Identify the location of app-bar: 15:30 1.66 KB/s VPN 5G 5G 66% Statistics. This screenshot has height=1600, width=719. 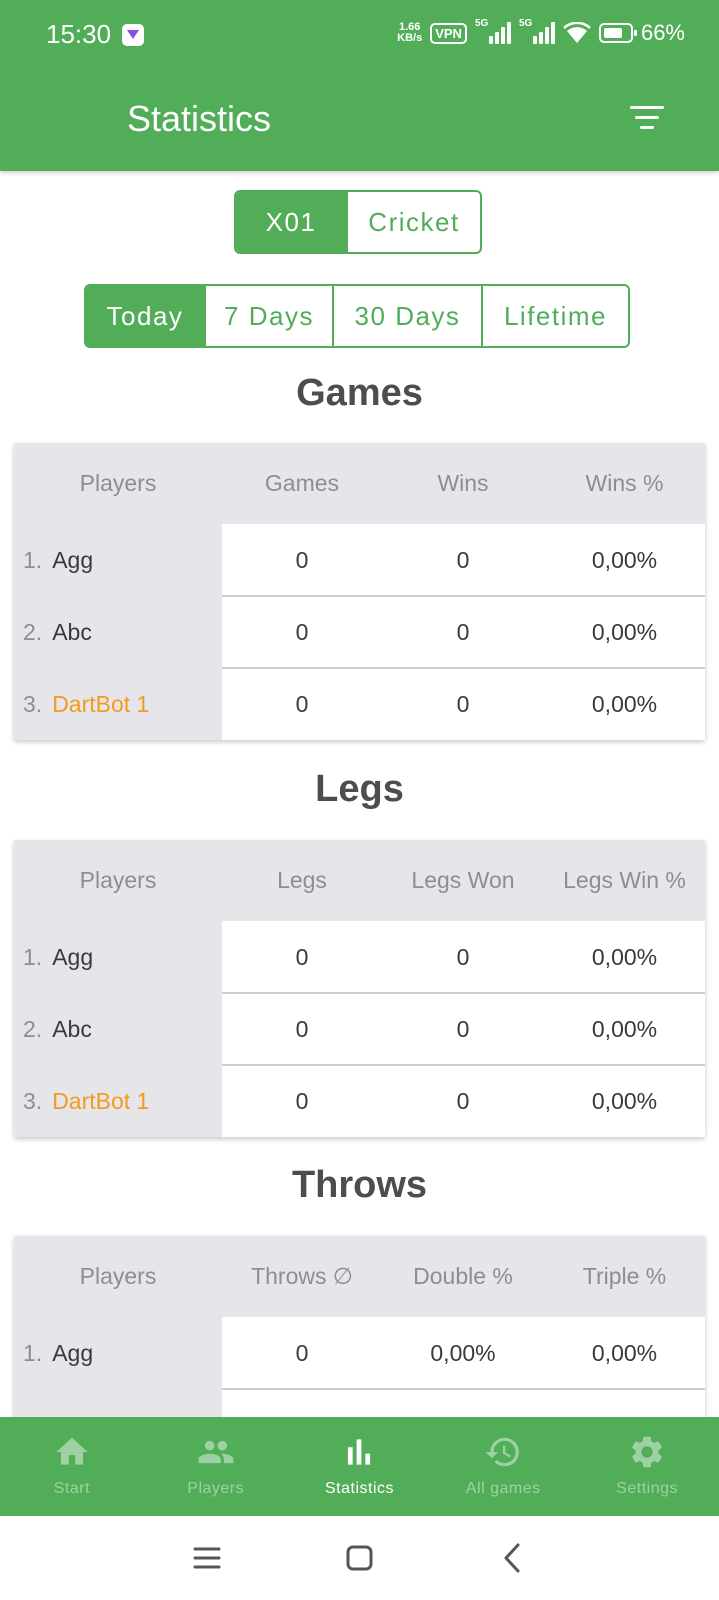
(359, 85).